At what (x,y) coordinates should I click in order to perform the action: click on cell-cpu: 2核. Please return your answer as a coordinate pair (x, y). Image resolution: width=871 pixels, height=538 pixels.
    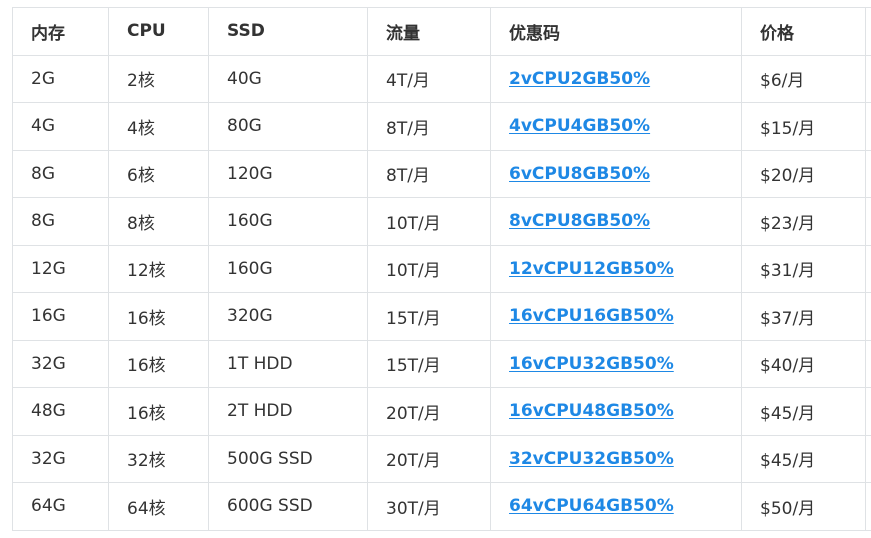
    Looking at the image, I should click on (158, 78).